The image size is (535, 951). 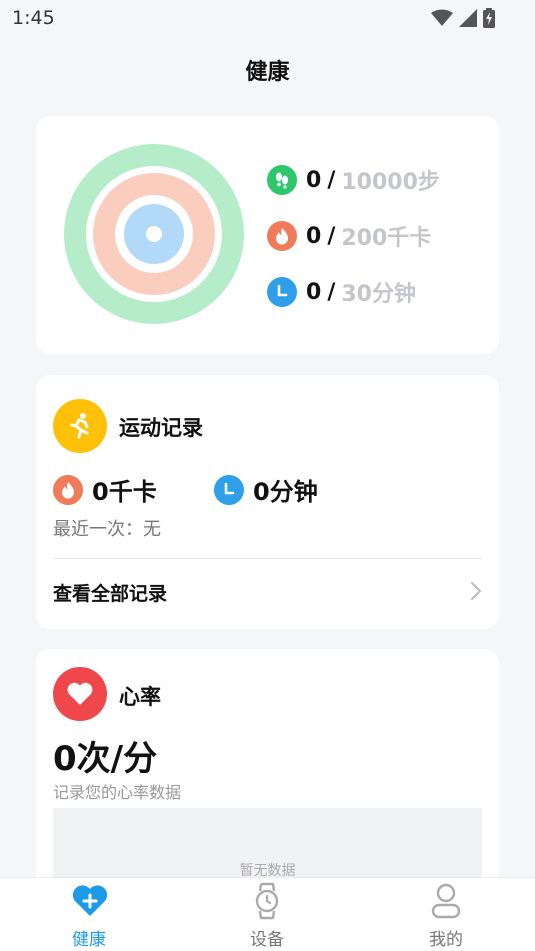 I want to click on tab-health: 健康, so click(x=89, y=914).